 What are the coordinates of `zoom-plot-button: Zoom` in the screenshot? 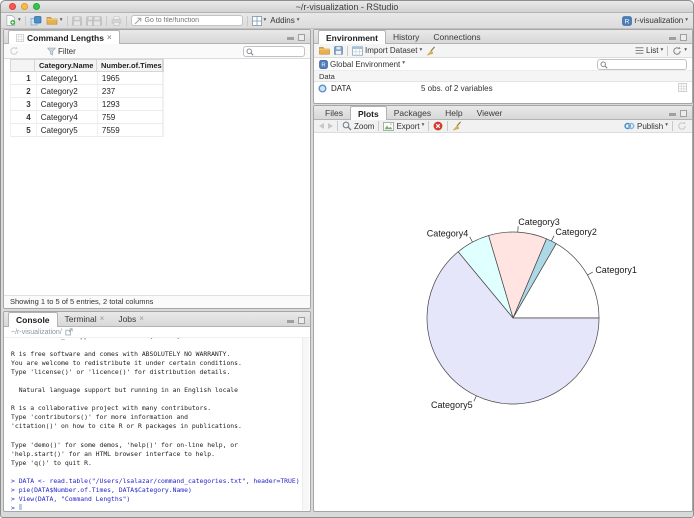 It's located at (358, 126).